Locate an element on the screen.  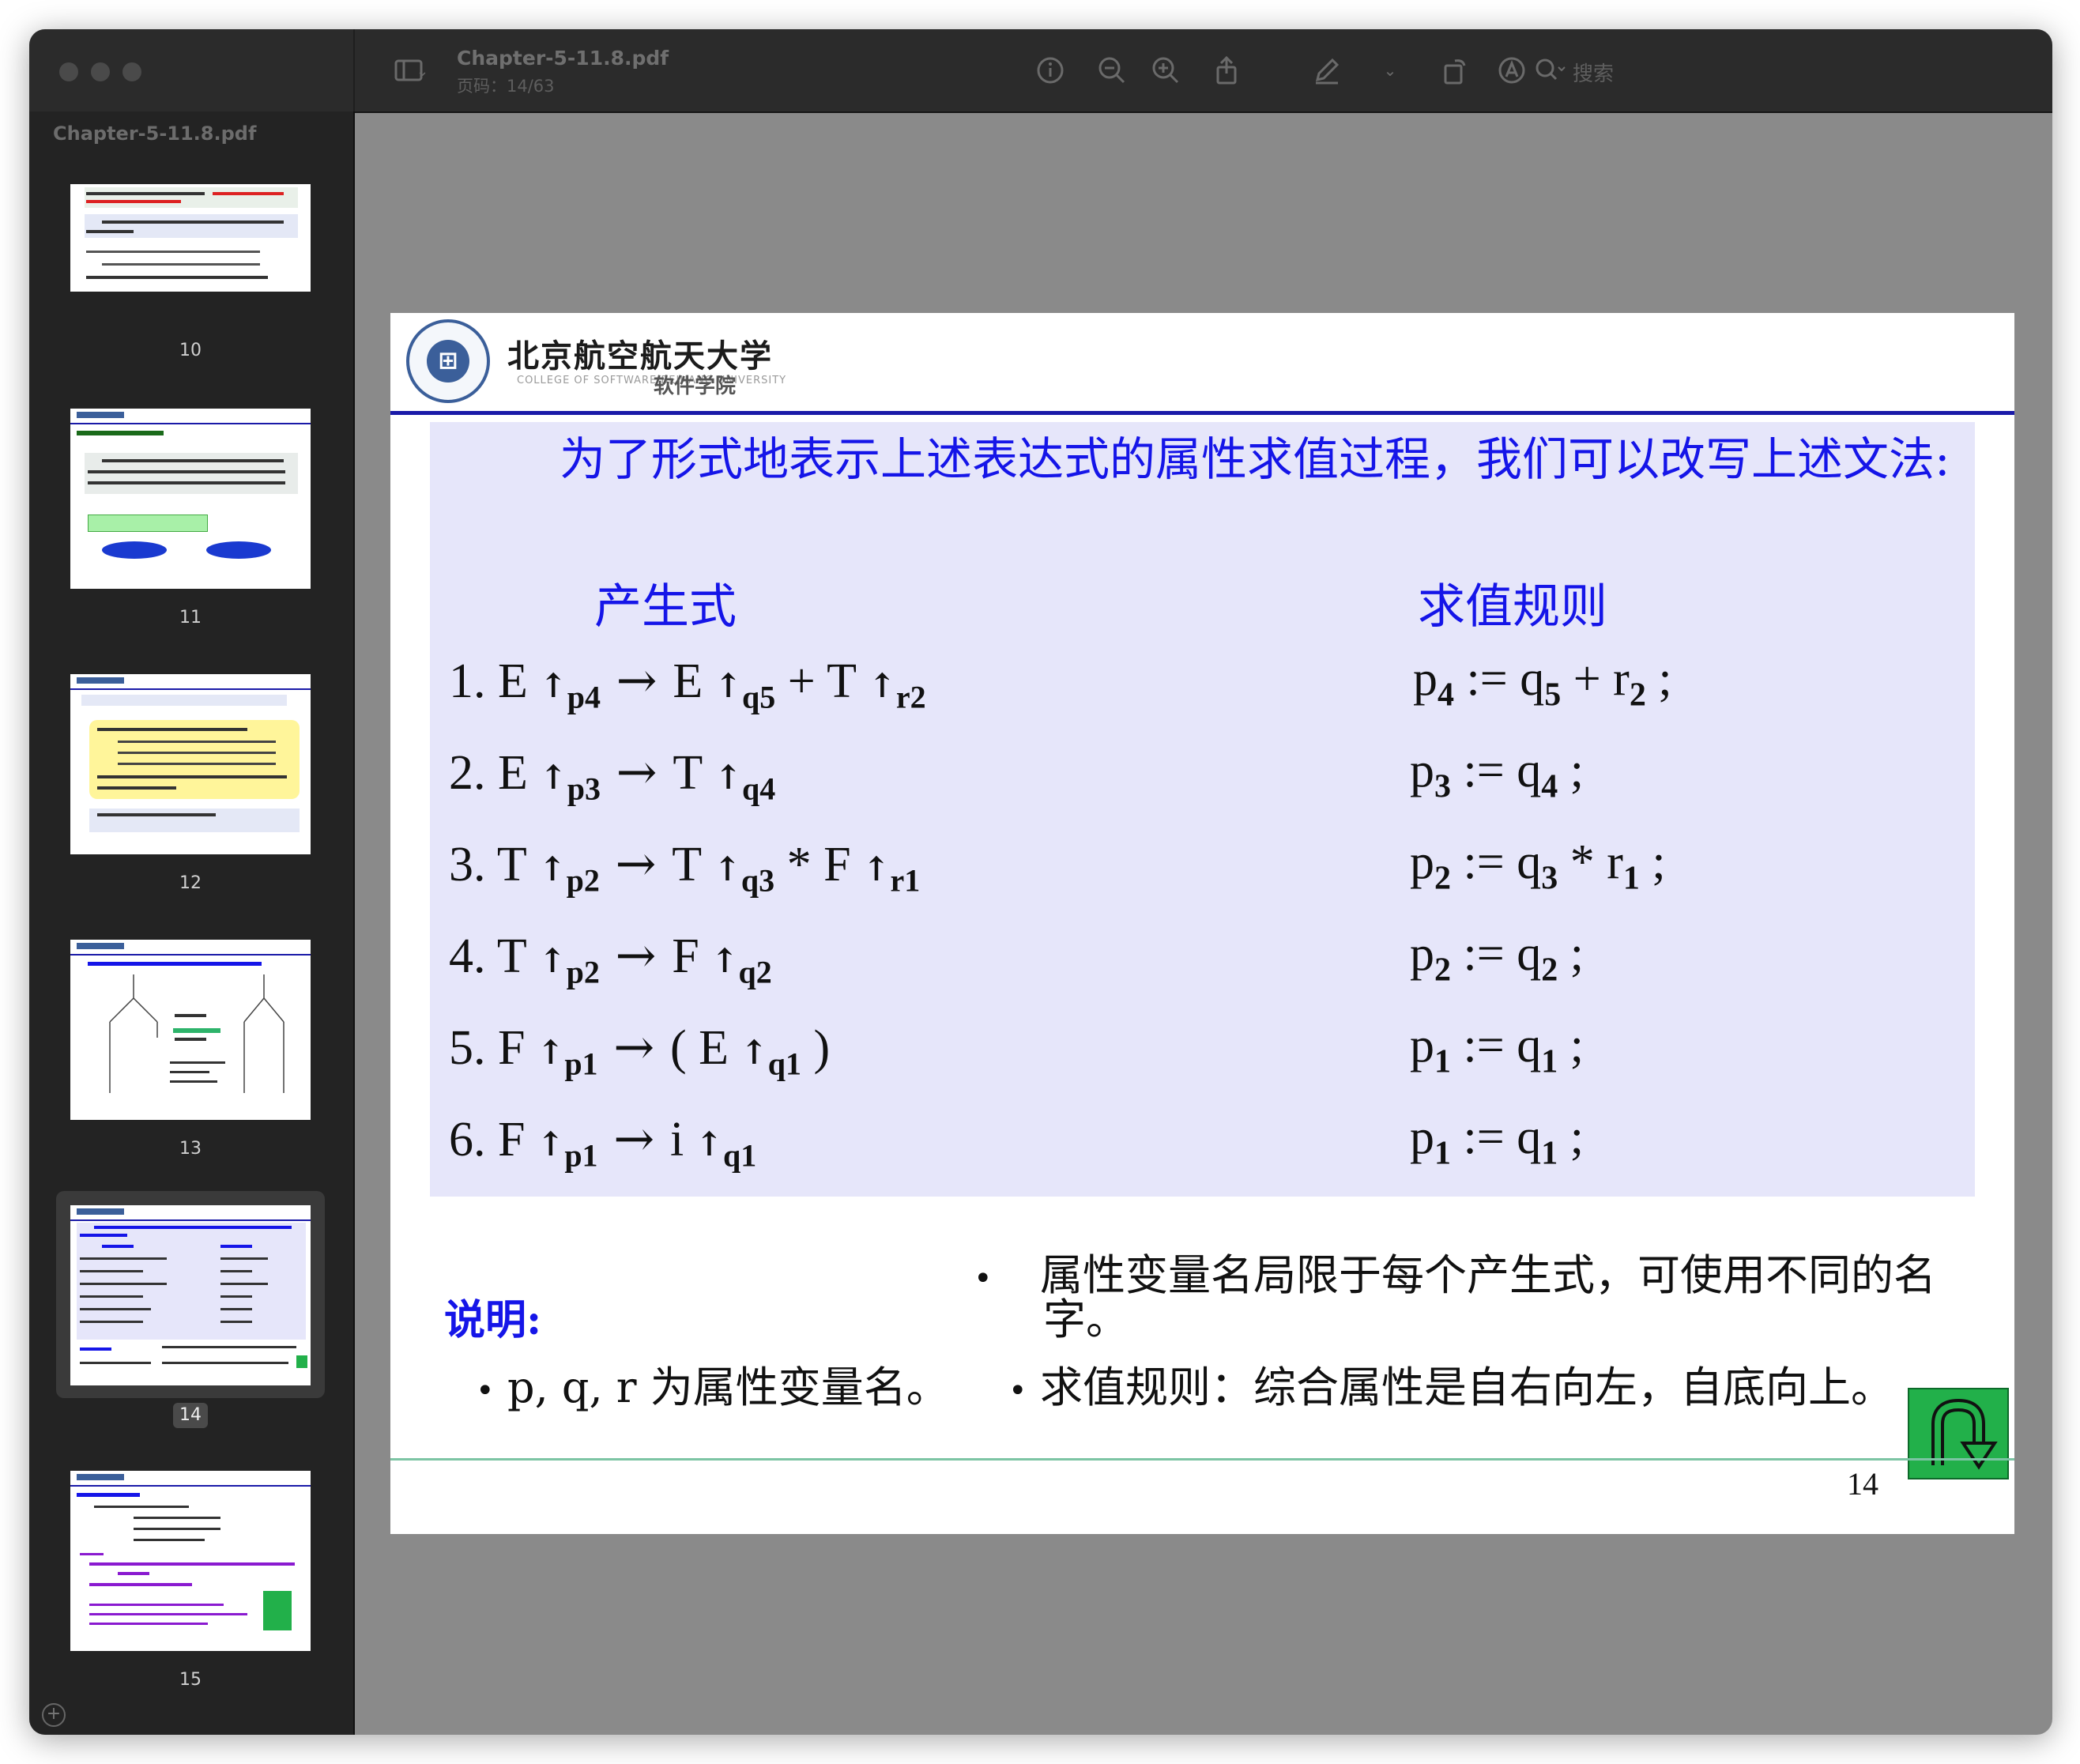
attribute-subscript: q3 is located at coordinates (757, 880).